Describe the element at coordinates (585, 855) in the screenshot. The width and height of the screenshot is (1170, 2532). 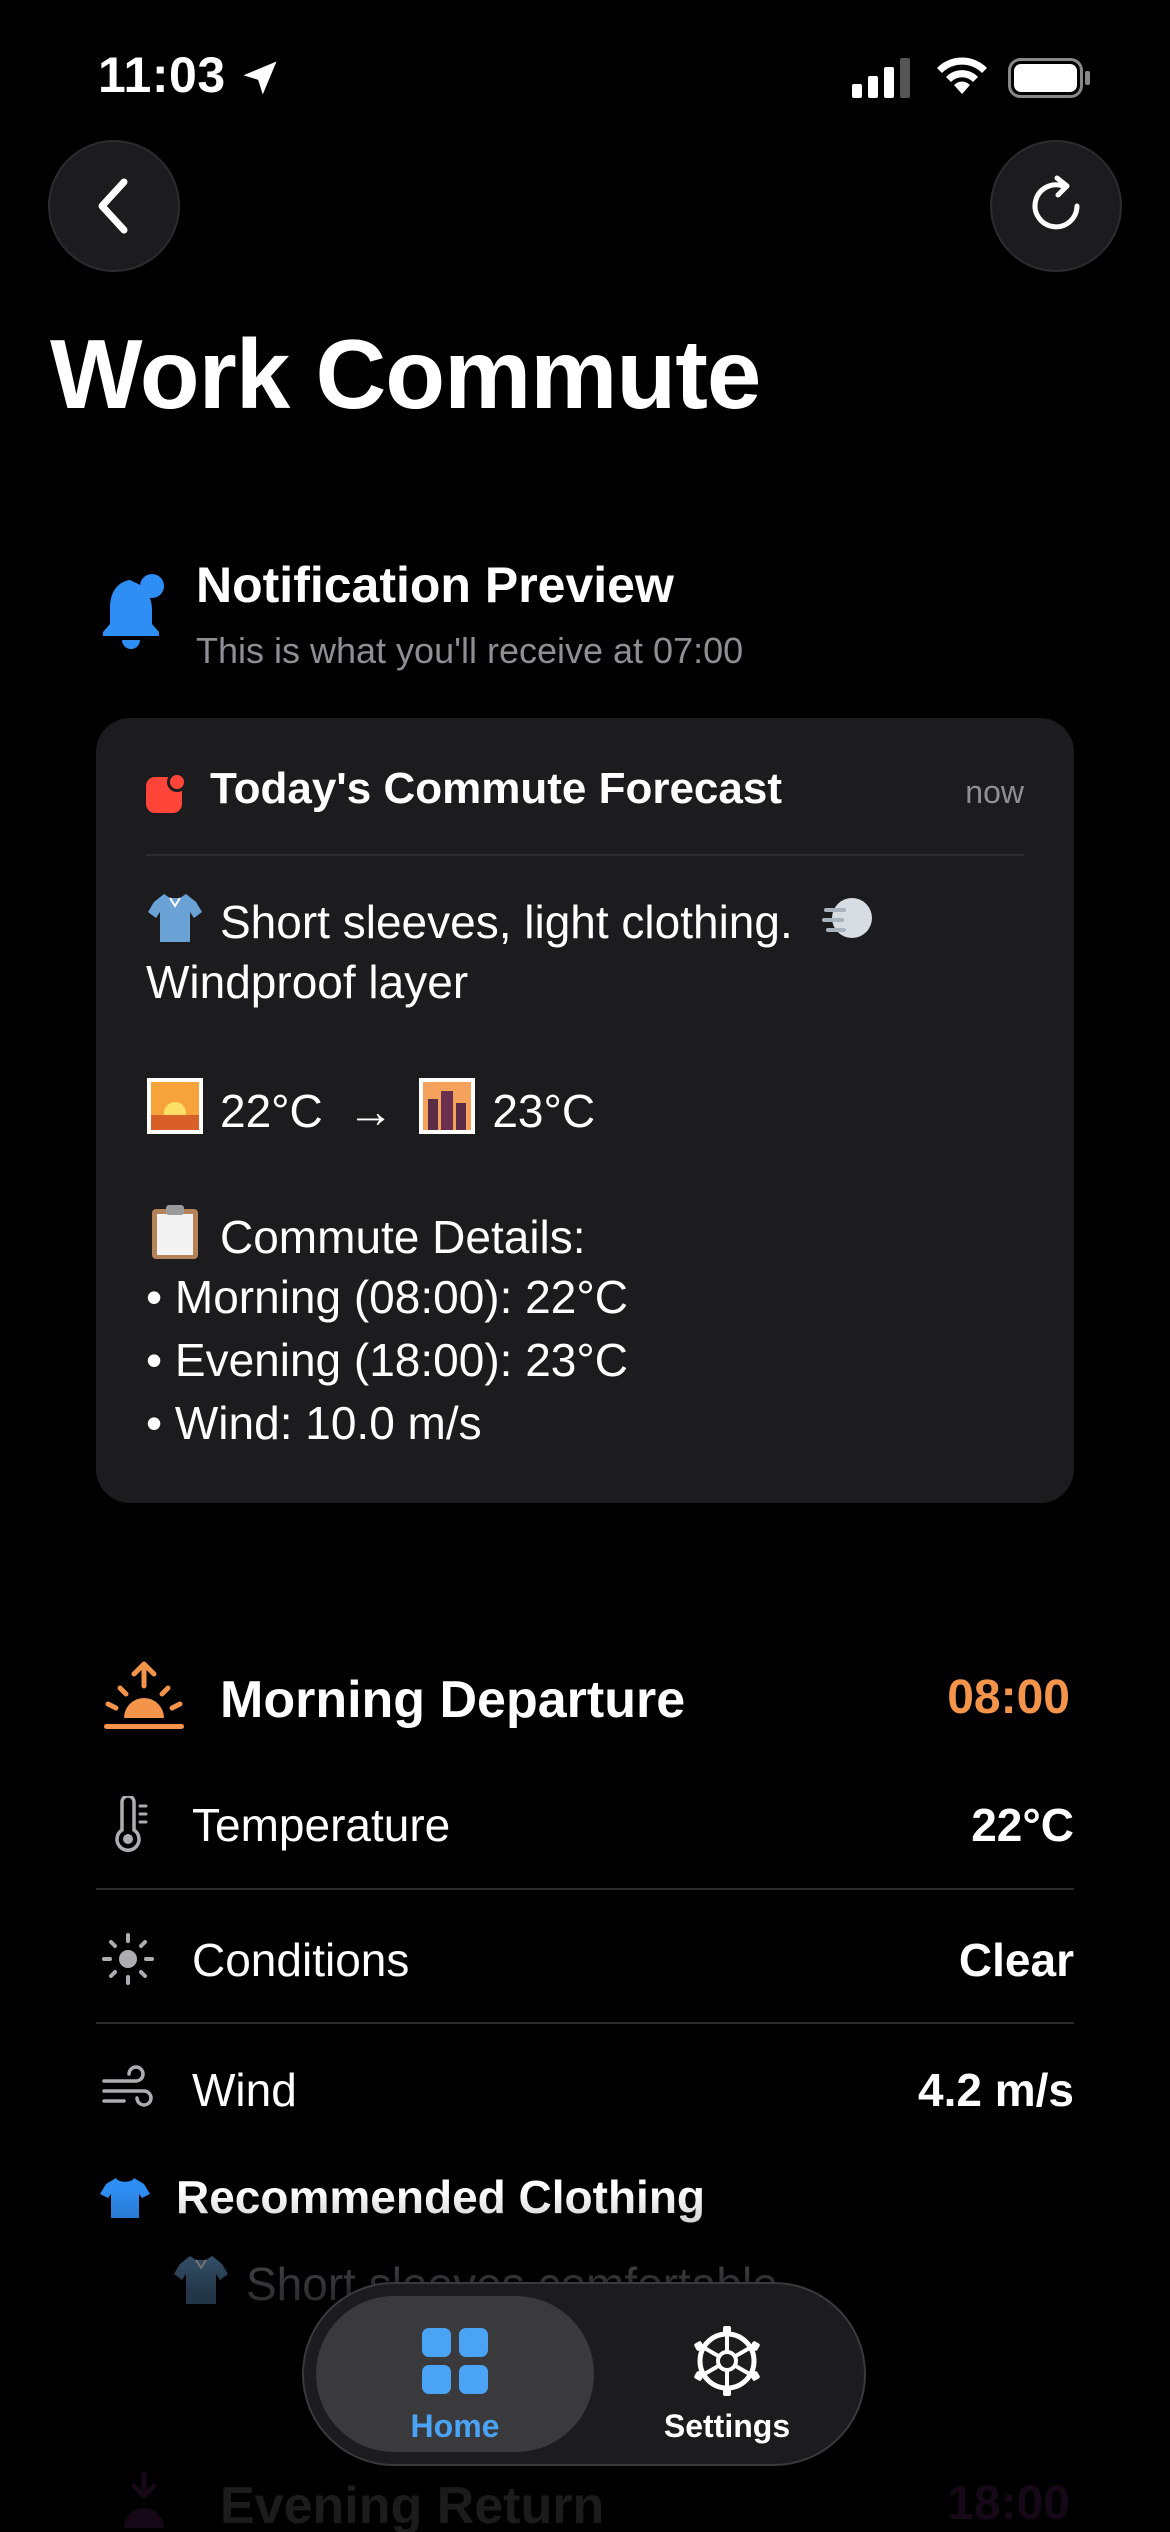
I see `divider` at that location.